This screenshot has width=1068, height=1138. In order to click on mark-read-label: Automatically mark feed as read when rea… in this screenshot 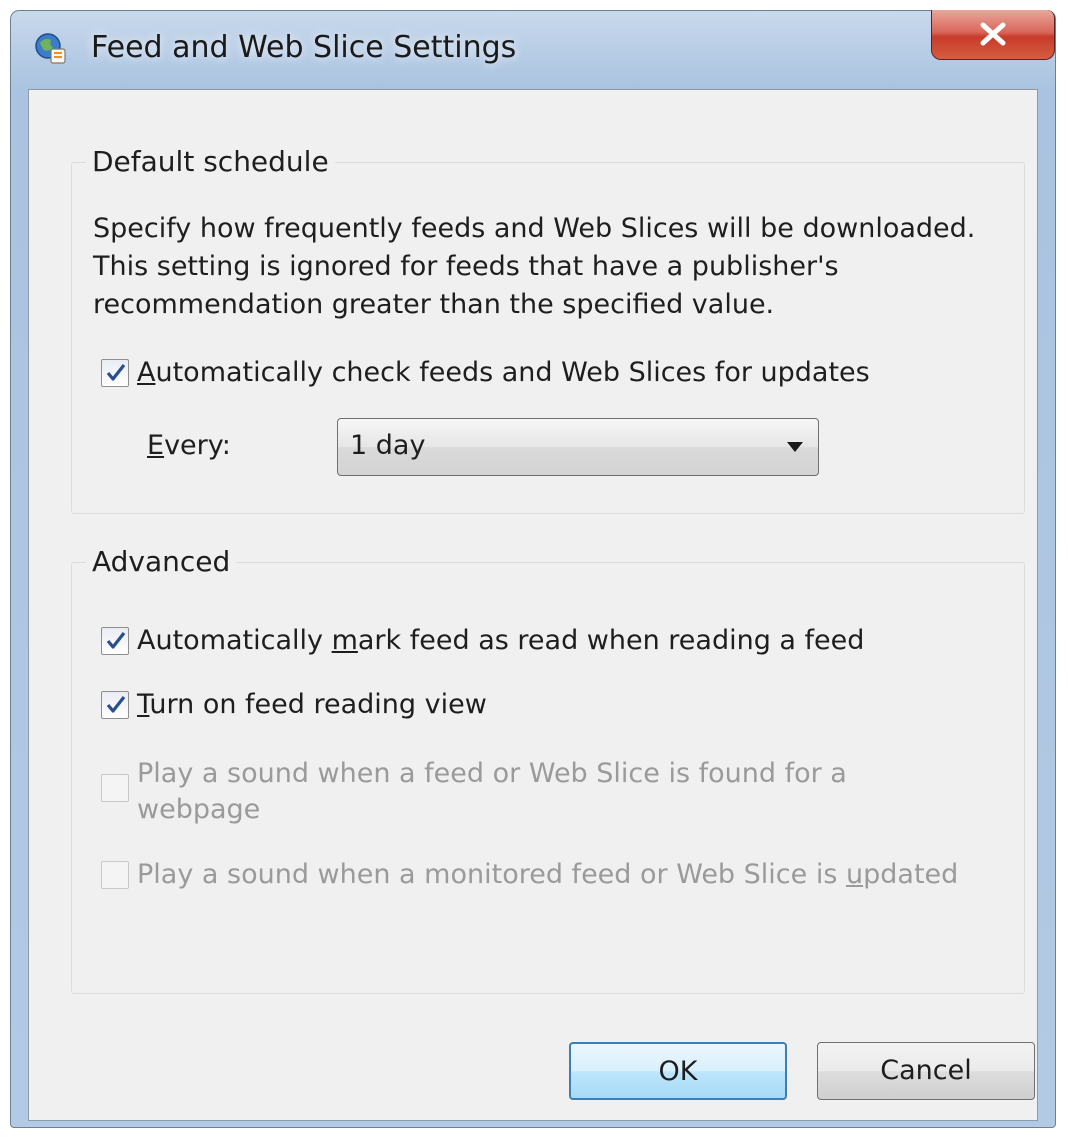, I will do `click(500, 641)`.